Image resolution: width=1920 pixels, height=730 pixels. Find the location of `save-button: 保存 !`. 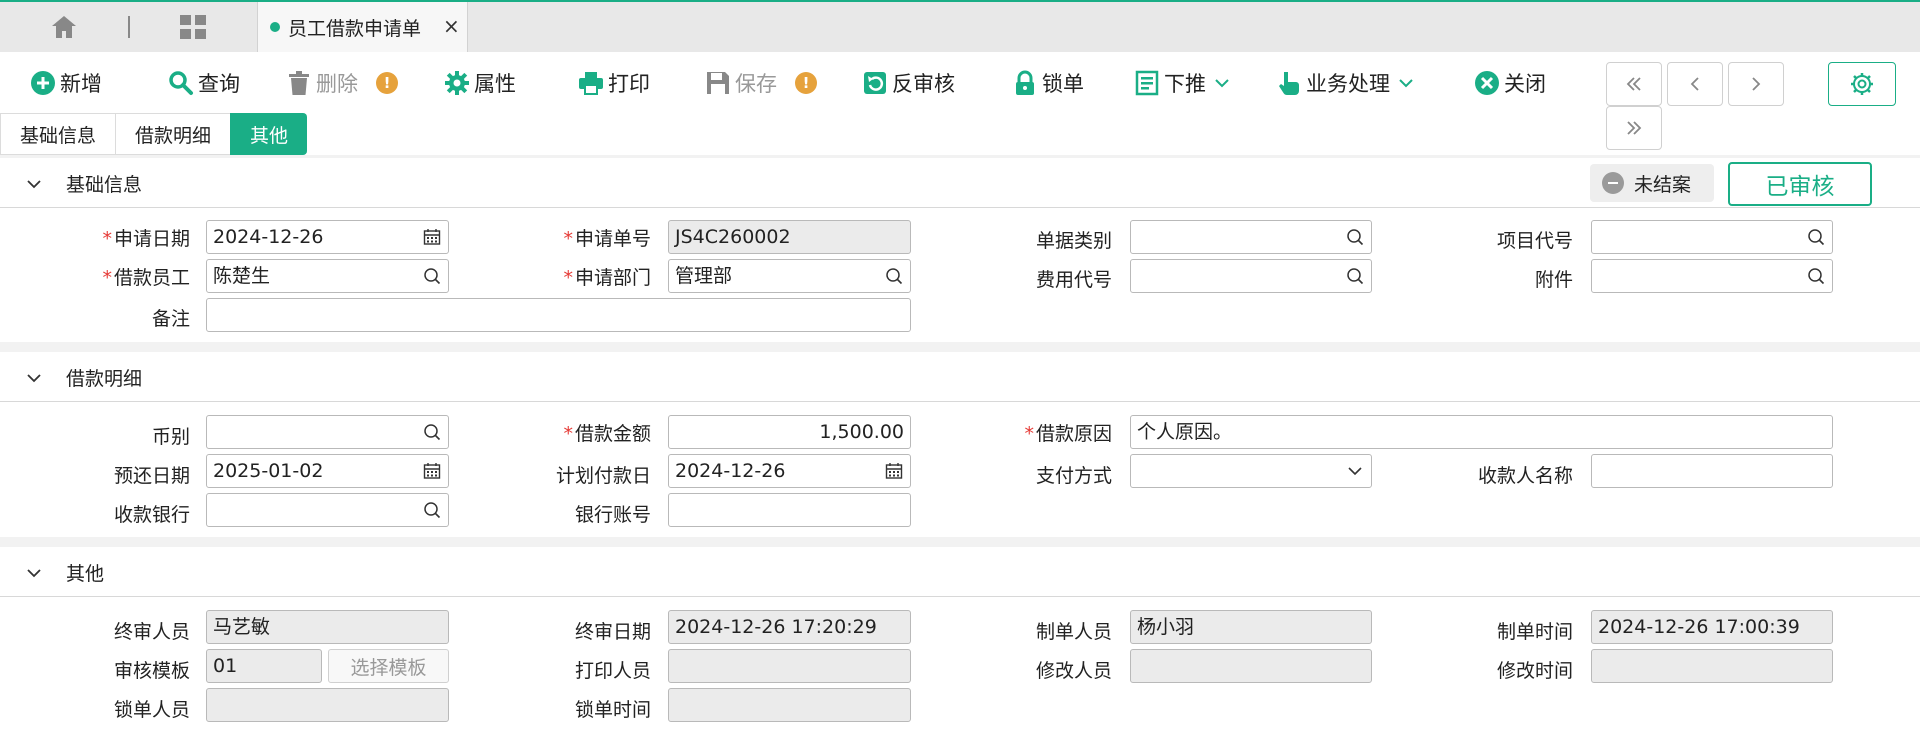

save-button: 保存 ! is located at coordinates (761, 83).